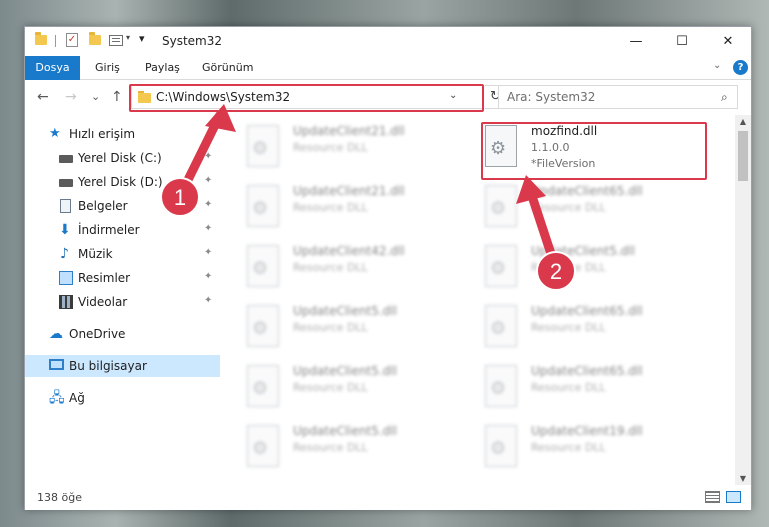 This screenshot has height=527, width=769. Describe the element at coordinates (743, 156) in the screenshot. I see `scrollbar-thumb` at that location.